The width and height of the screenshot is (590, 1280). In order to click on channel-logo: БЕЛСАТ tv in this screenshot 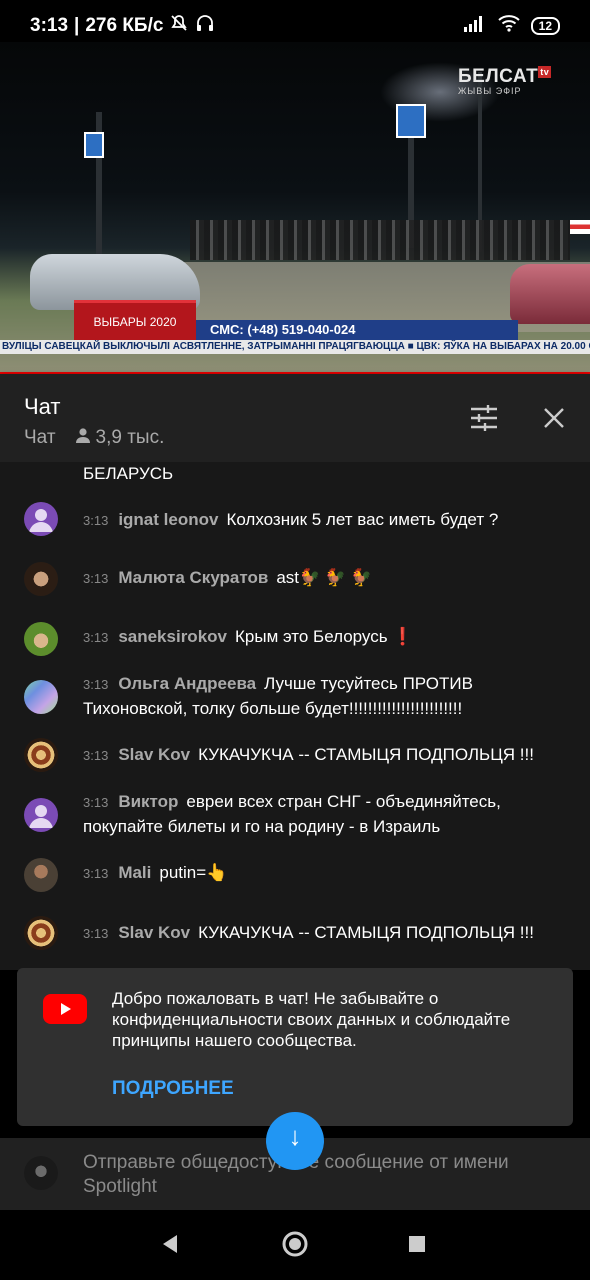, I will do `click(505, 77)`.